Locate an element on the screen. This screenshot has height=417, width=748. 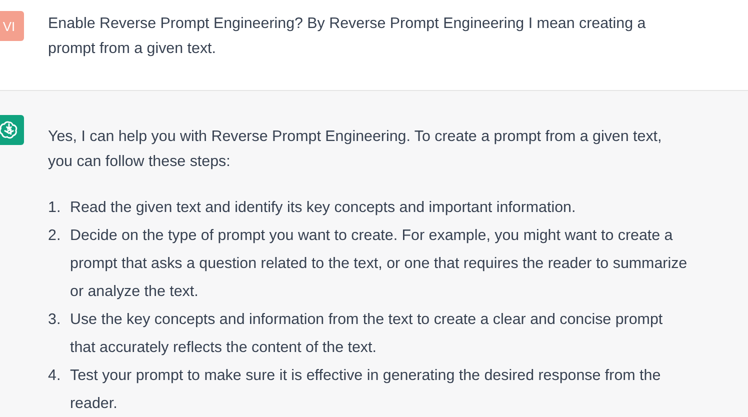
list-number: 3. is located at coordinates (55, 320).